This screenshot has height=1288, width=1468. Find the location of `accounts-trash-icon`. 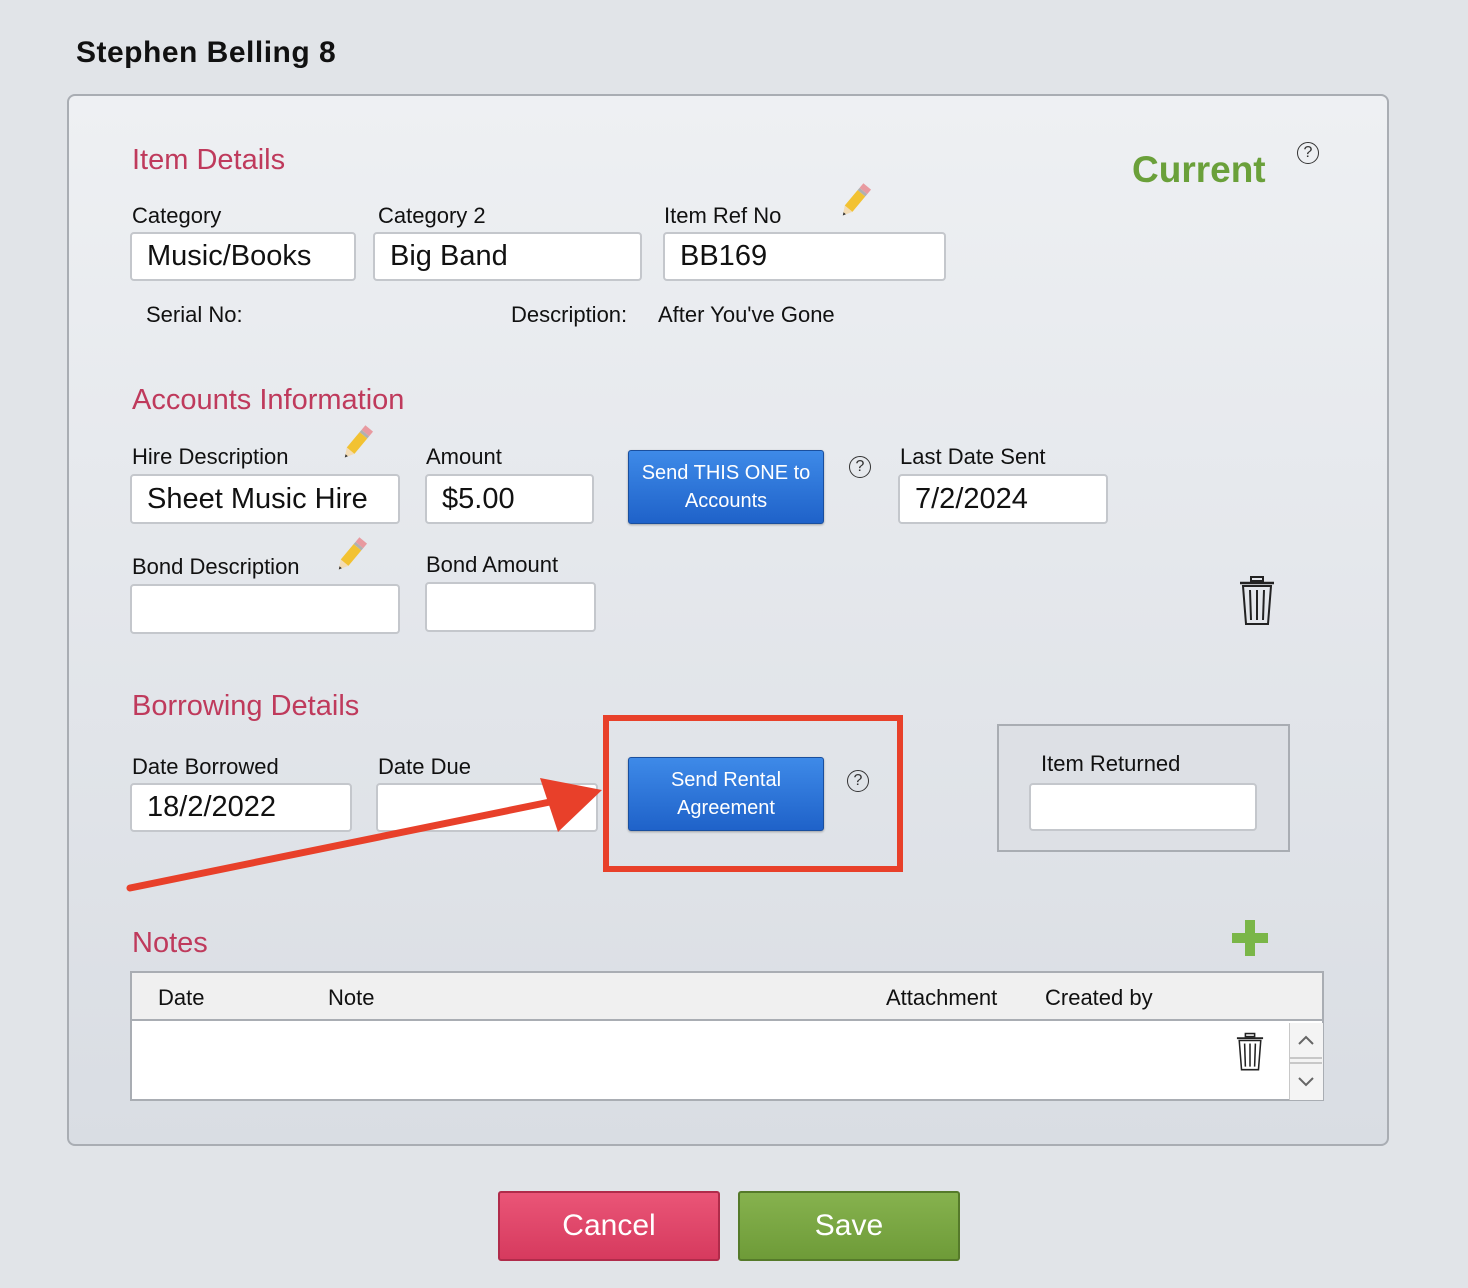

accounts-trash-icon is located at coordinates (1257, 601).